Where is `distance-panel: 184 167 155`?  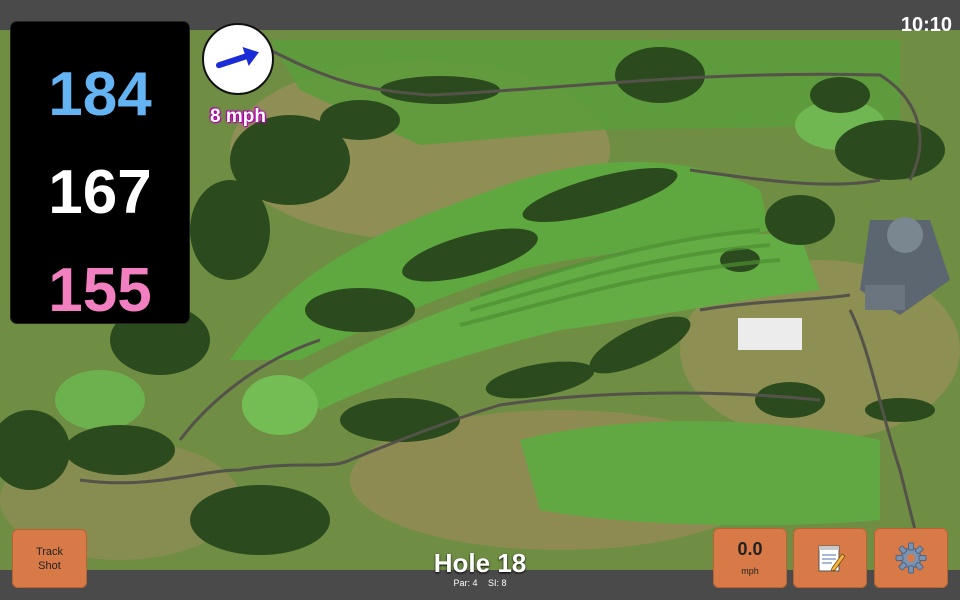 distance-panel: 184 167 155 is located at coordinates (100, 172).